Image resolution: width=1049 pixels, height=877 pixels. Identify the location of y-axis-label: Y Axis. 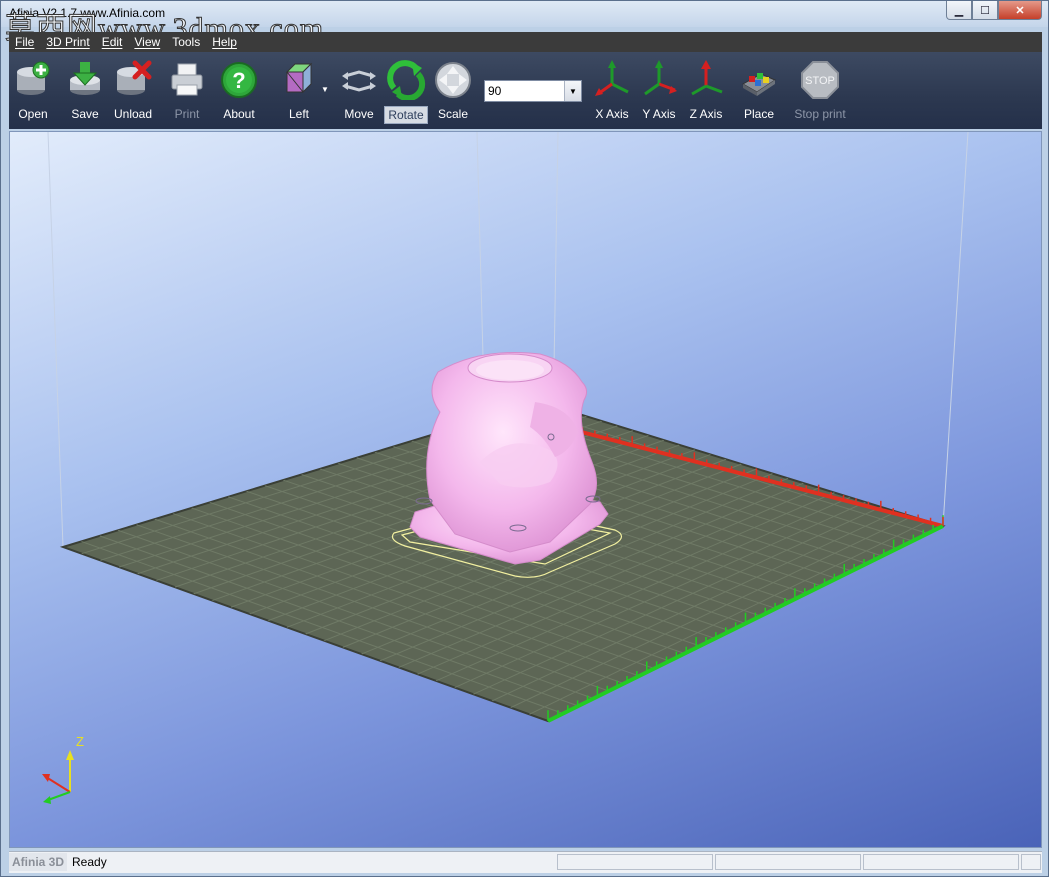
(659, 114).